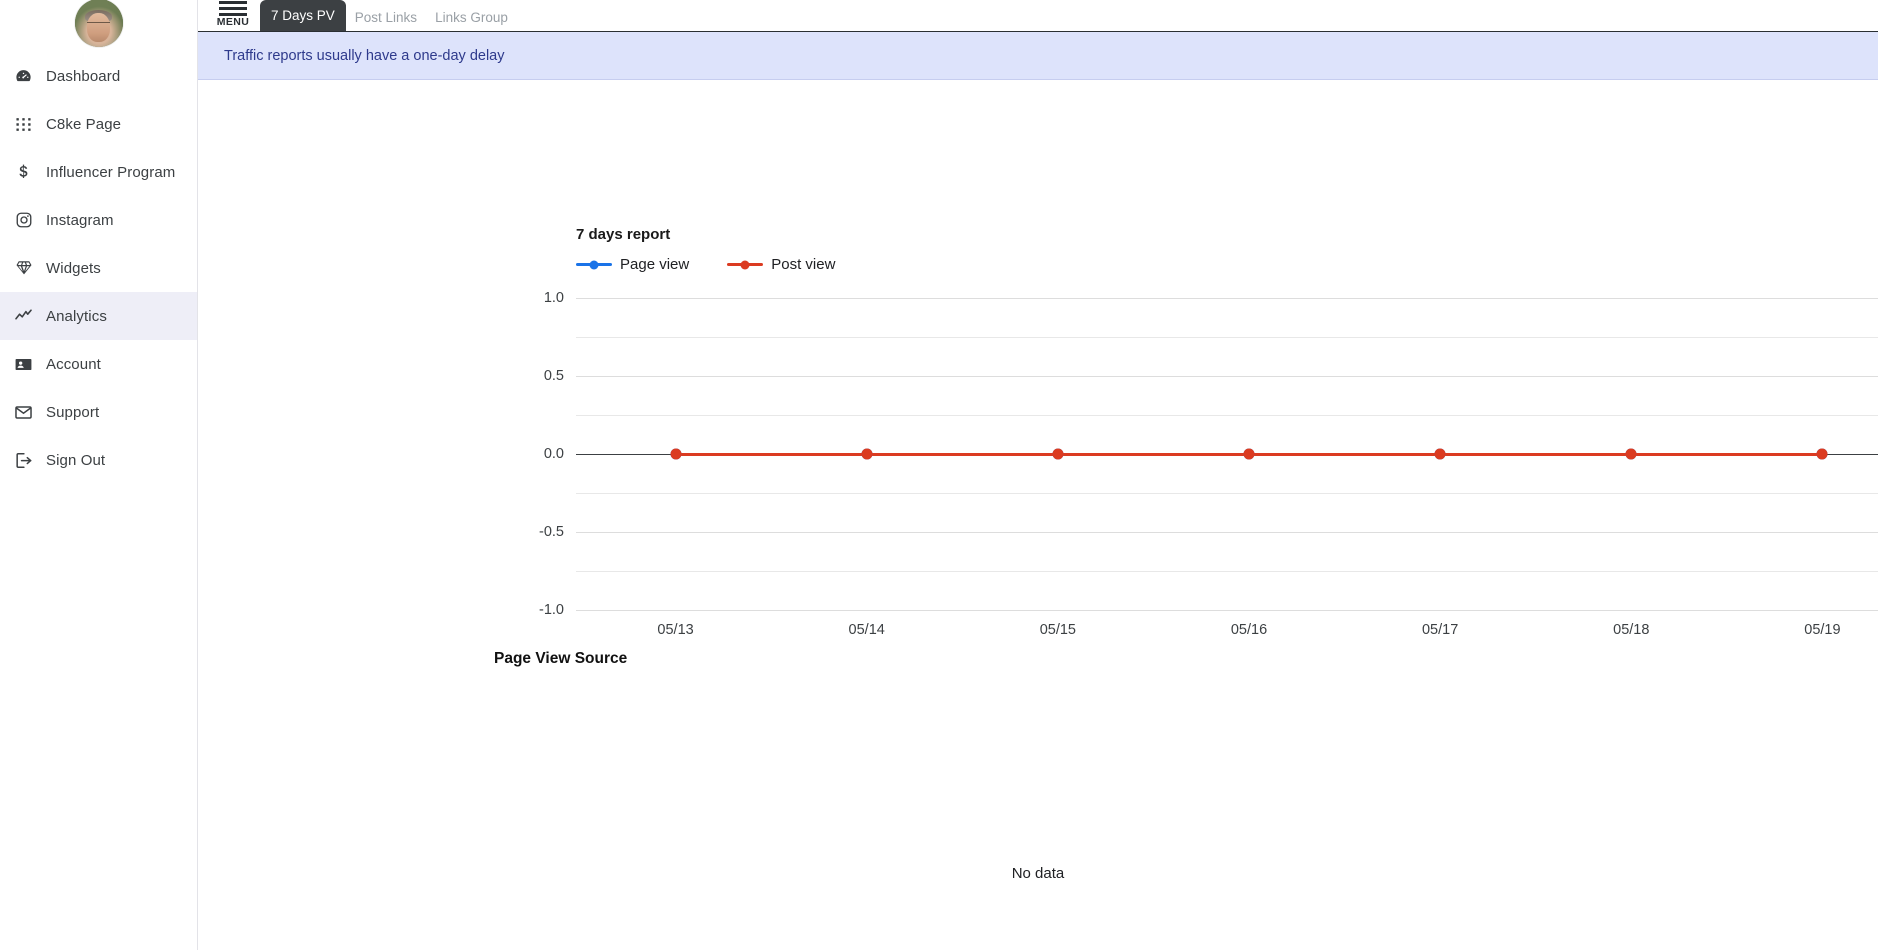 Image resolution: width=1878 pixels, height=950 pixels. I want to click on sidebar-item-sign-out: Sign Out, so click(98, 460).